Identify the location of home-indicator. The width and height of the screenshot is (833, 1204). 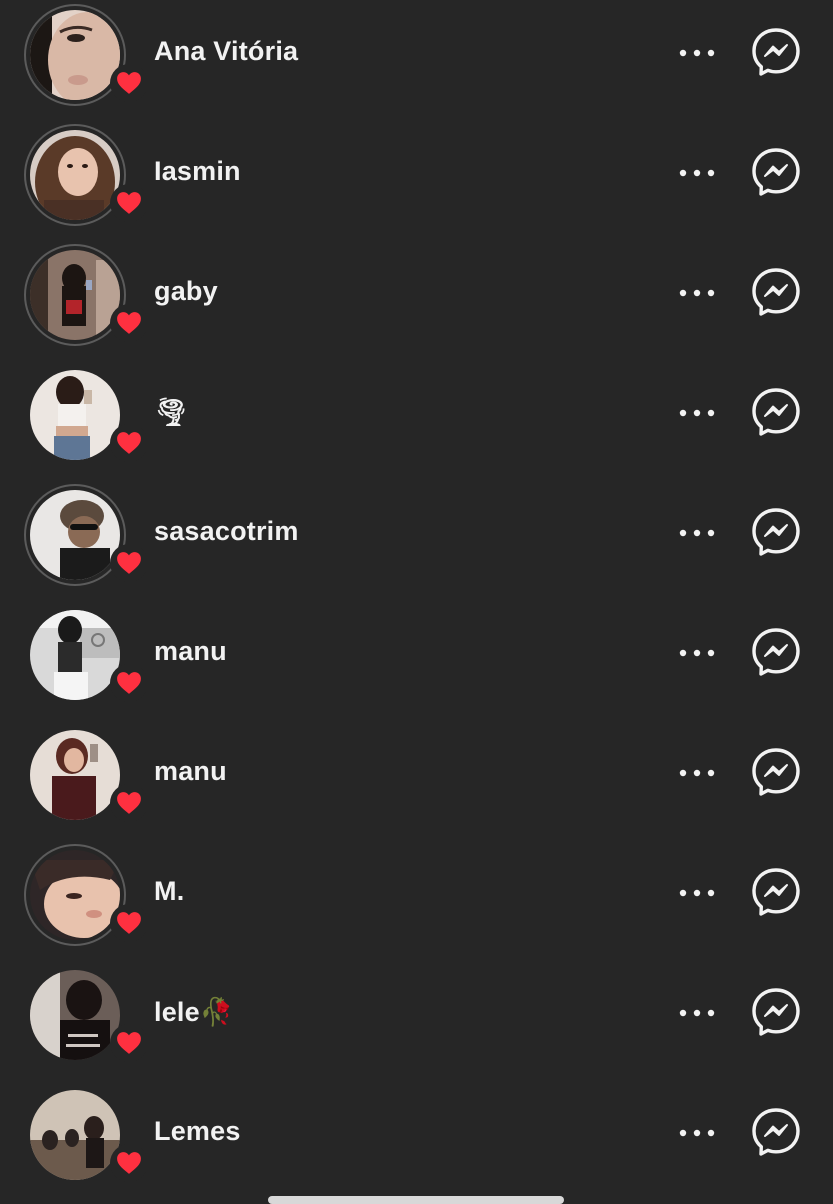
(416, 1200).